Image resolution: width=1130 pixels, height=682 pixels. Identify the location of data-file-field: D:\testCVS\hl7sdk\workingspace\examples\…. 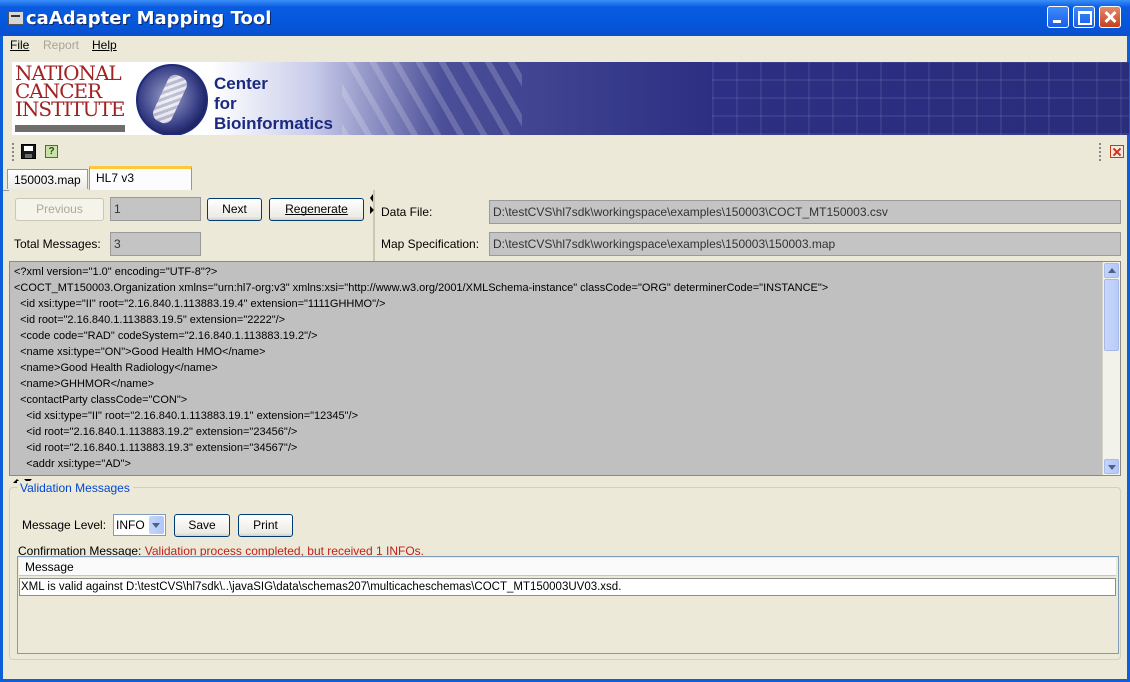
(805, 212).